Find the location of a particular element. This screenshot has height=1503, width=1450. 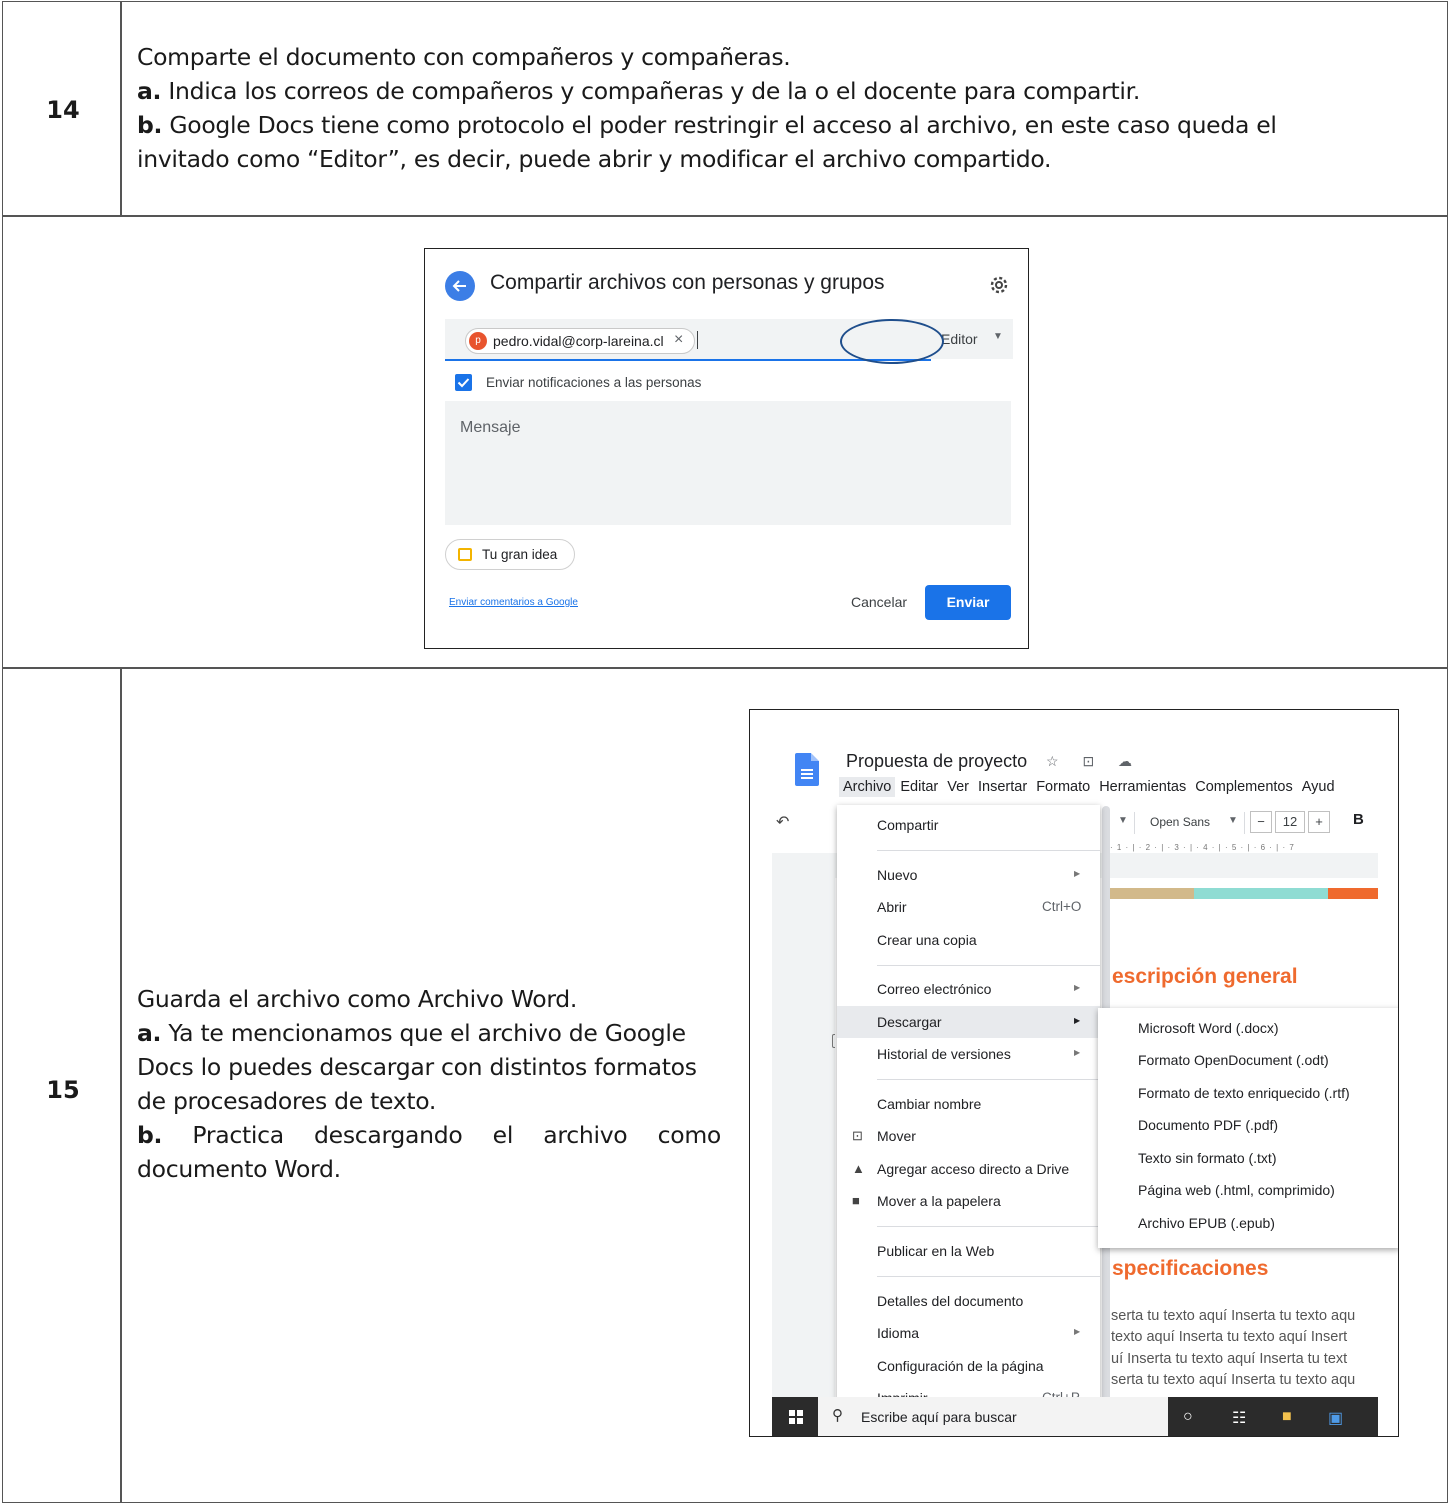

docs-logo-icon is located at coordinates (807, 769).